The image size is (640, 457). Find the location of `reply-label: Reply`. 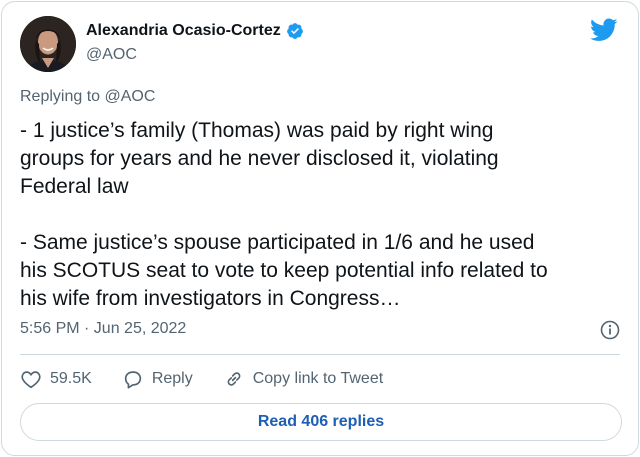

reply-label: Reply is located at coordinates (172, 378).